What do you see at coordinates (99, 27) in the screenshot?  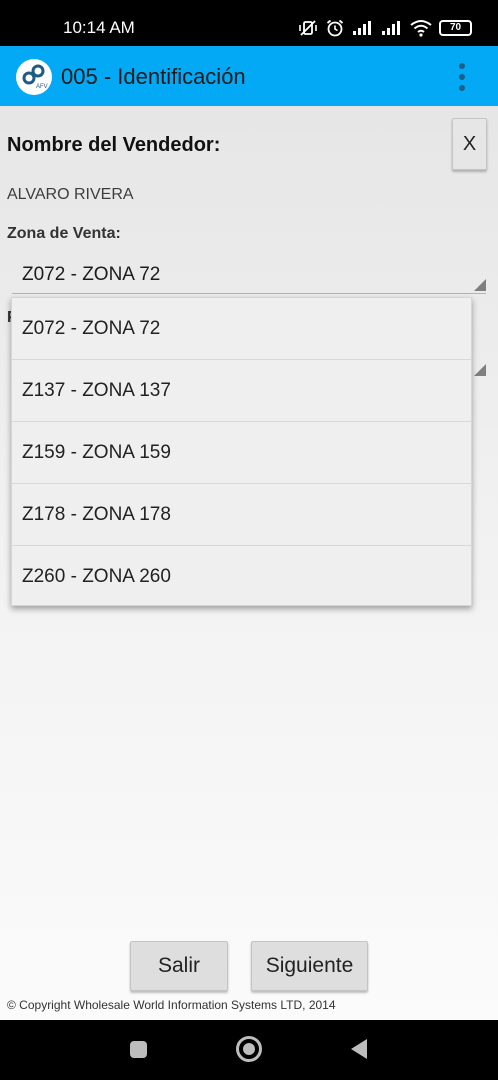 I see `status-time: 10:14 AM` at bounding box center [99, 27].